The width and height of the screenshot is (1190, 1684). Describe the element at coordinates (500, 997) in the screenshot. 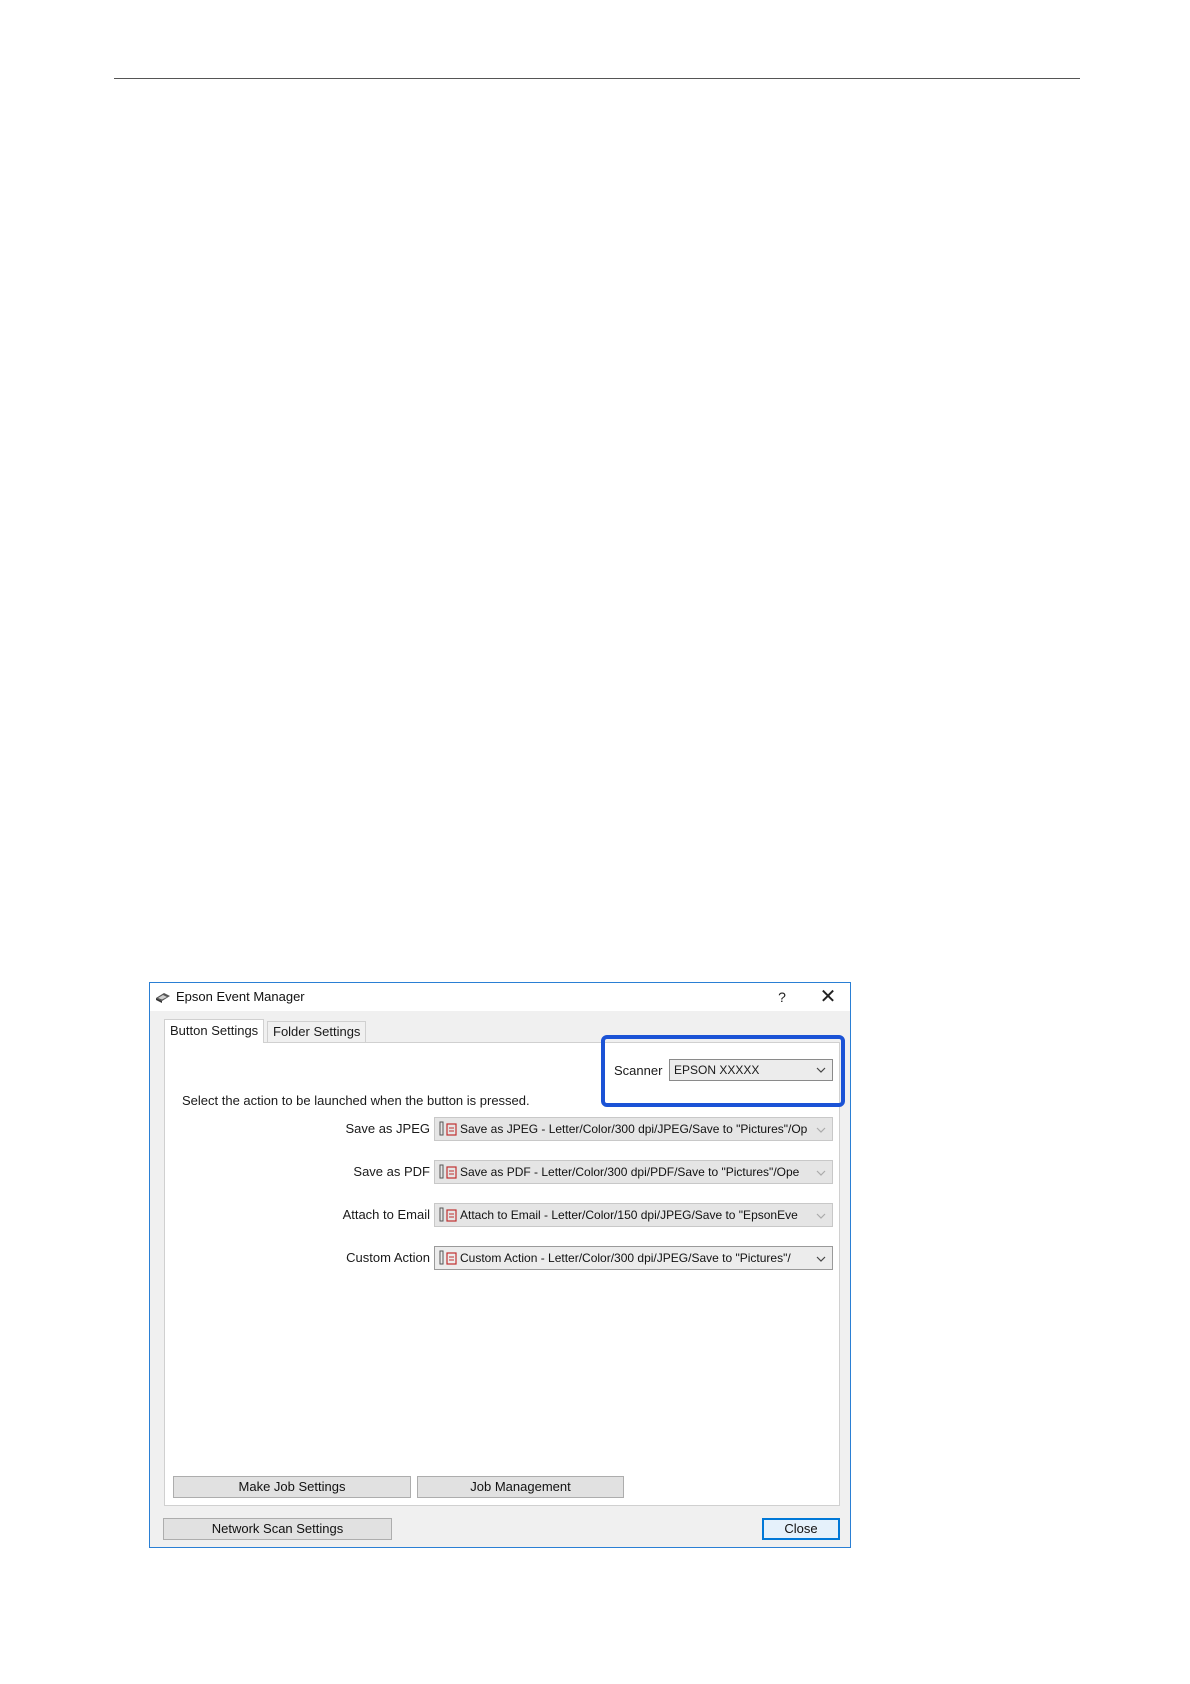

I see `title-bar: Epson Event Manager ? ✕` at that location.